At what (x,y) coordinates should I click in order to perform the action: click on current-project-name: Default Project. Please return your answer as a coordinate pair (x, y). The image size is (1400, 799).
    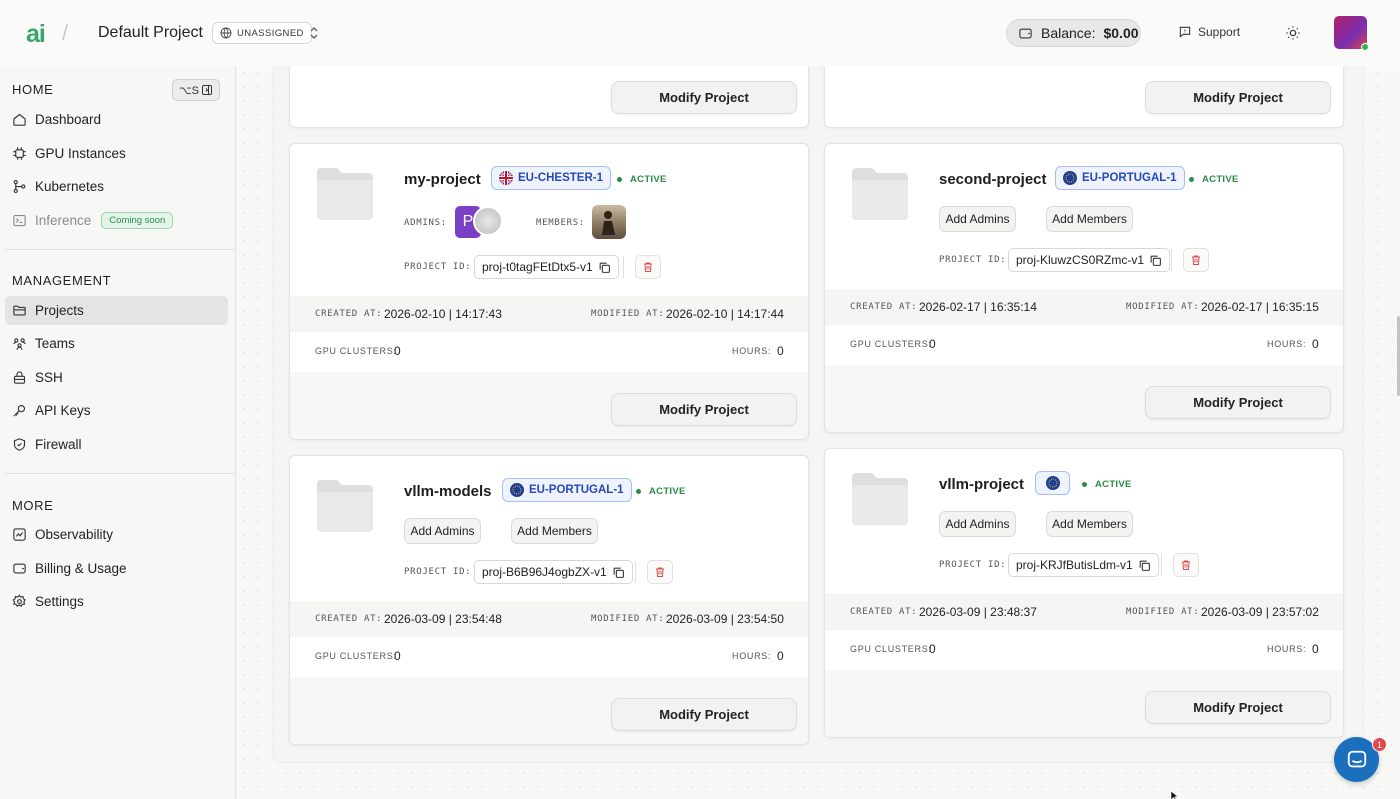
    Looking at the image, I should click on (150, 33).